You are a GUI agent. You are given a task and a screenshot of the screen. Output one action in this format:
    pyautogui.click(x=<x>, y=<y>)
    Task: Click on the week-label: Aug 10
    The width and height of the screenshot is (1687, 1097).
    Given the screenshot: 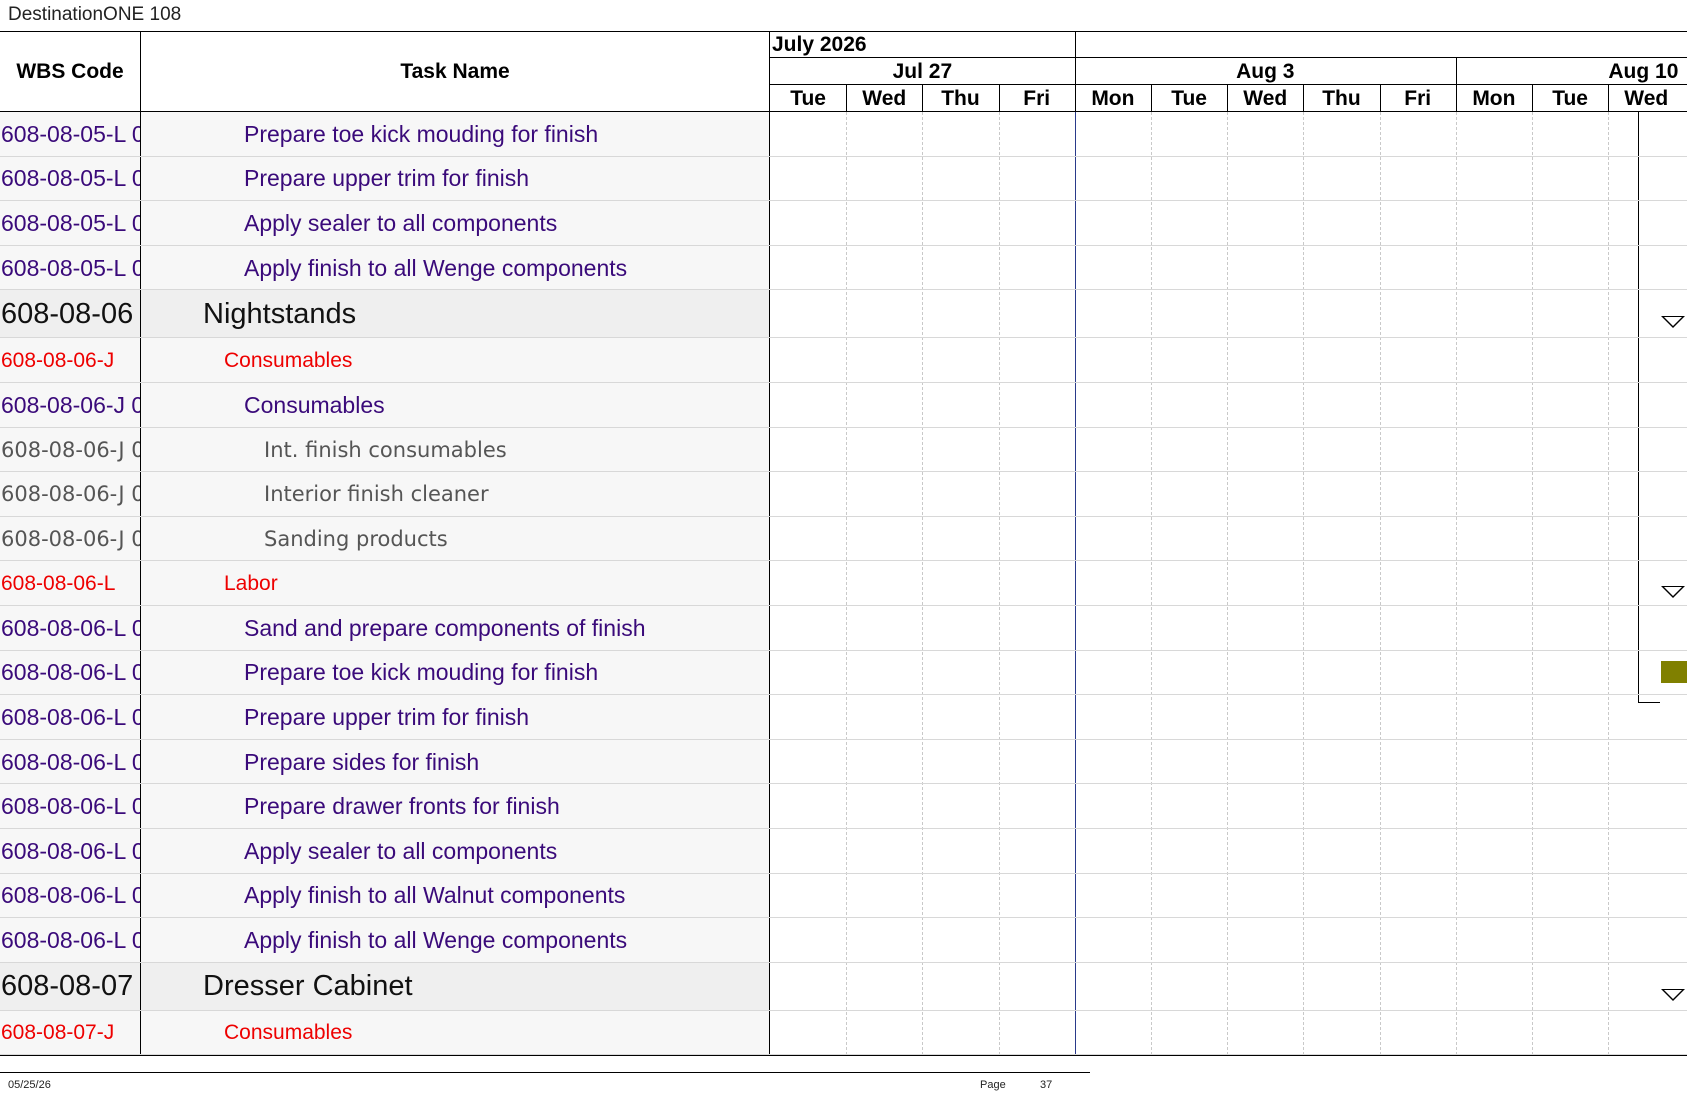 What is the action you would take?
    pyautogui.click(x=1643, y=71)
    